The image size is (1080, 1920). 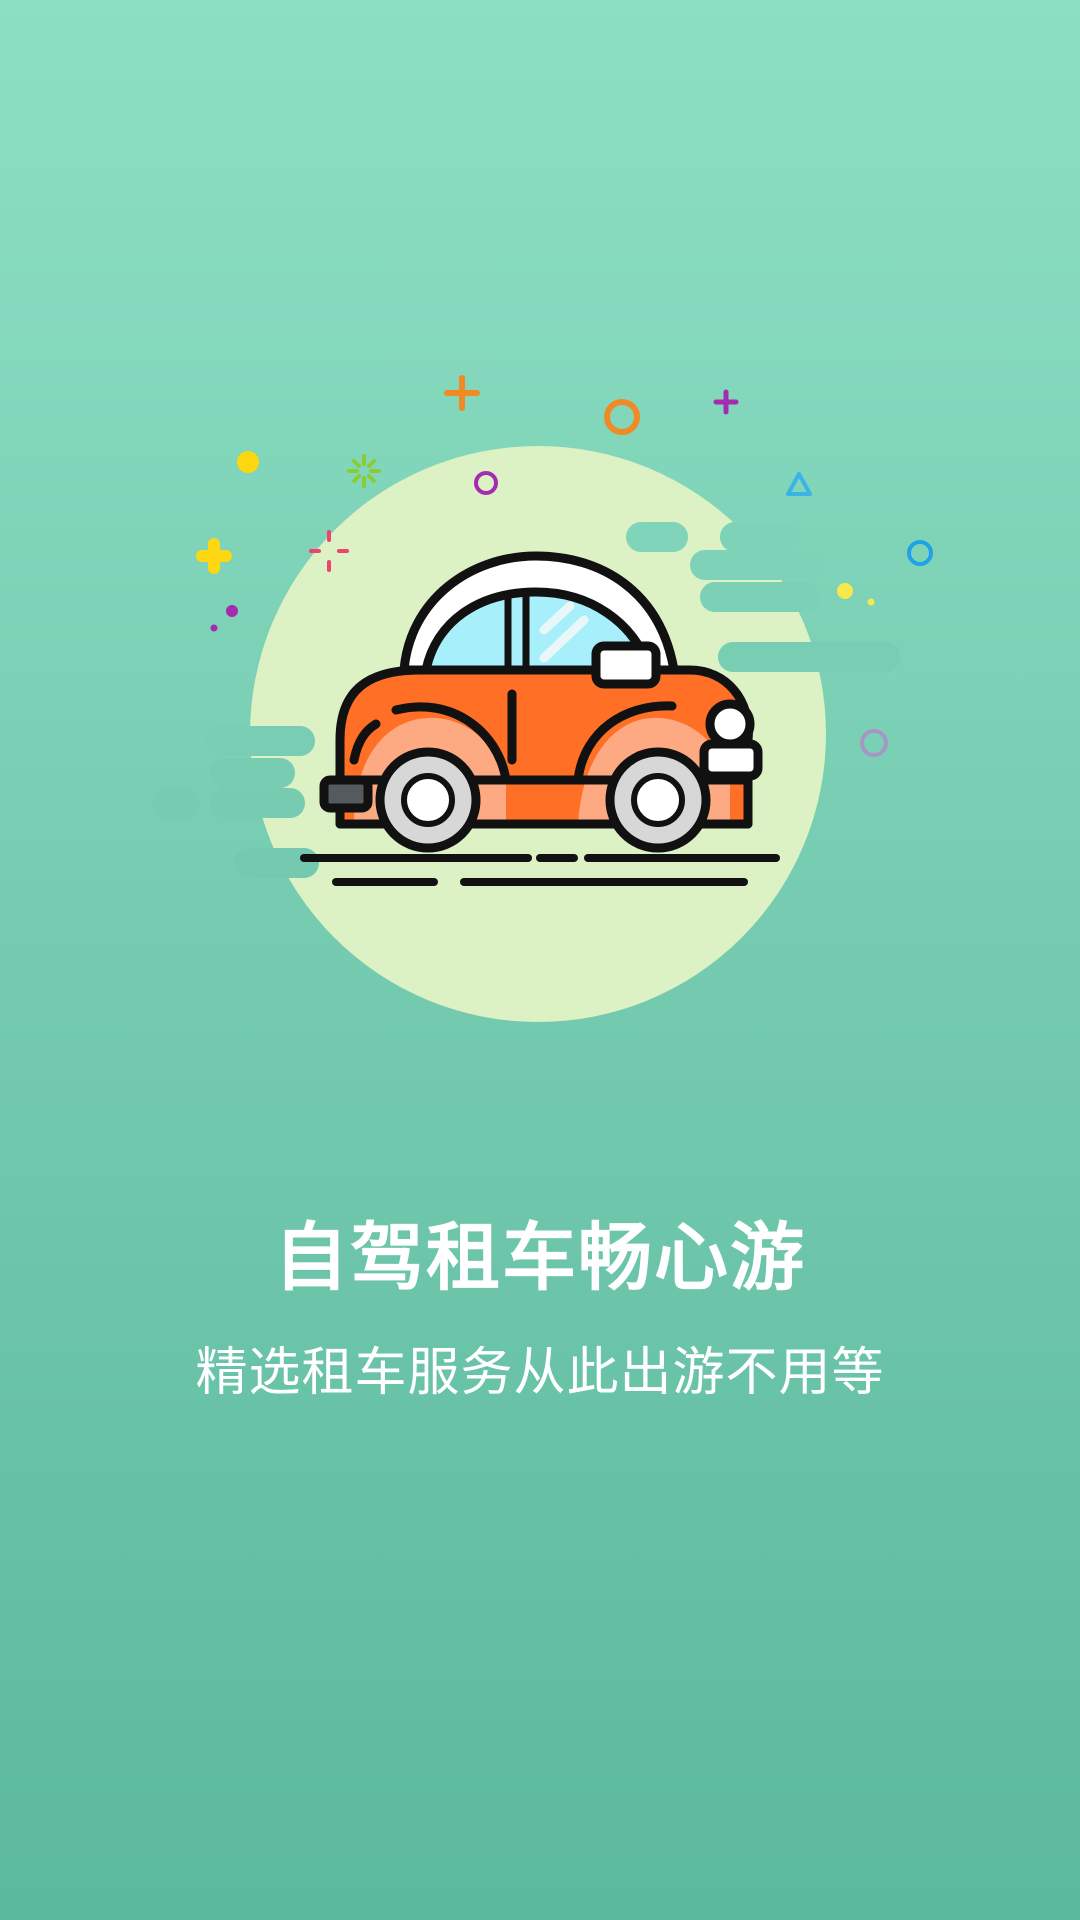 What do you see at coordinates (540, 1373) in the screenshot?
I see `page-subtitle: 精选租车服务从此出游不用等` at bounding box center [540, 1373].